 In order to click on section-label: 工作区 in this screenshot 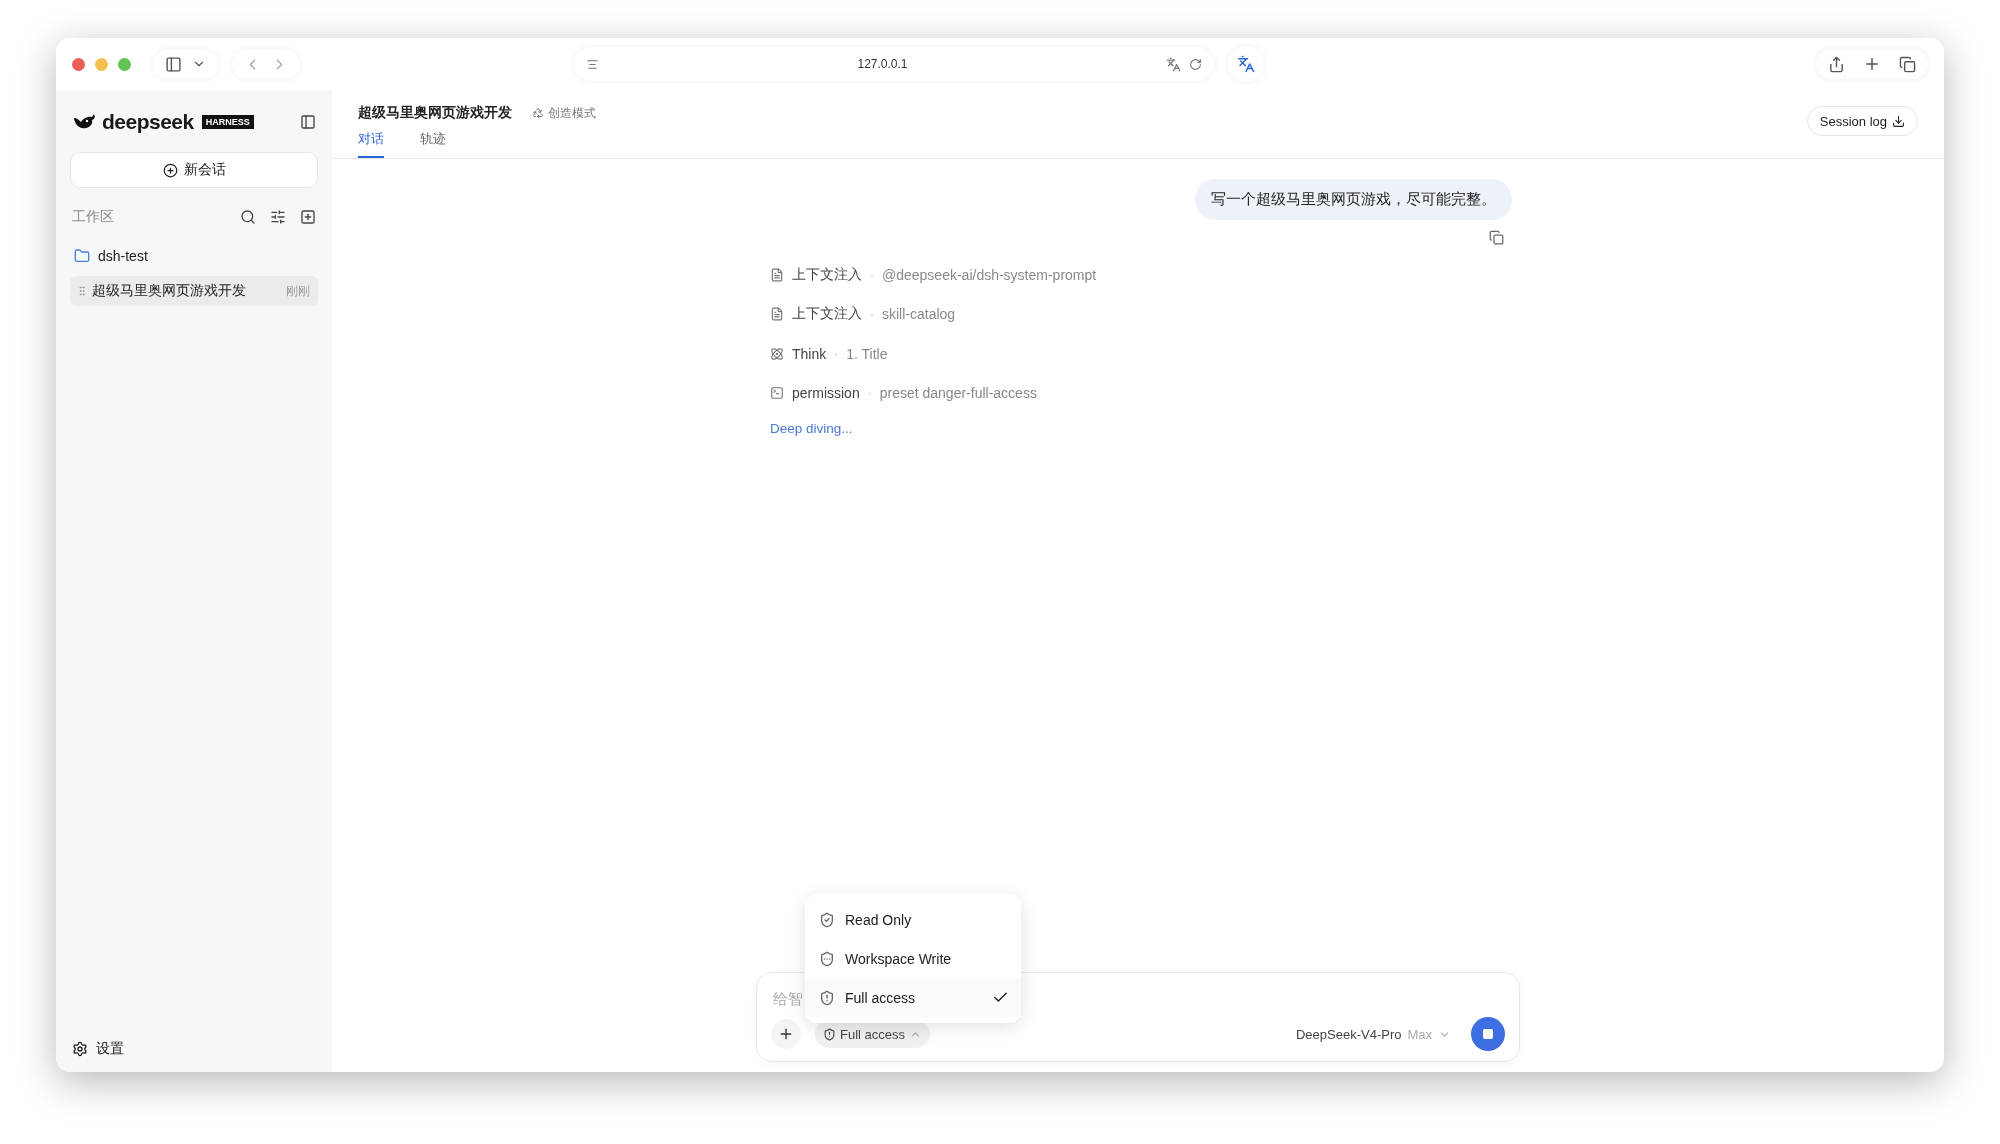, I will do `click(93, 217)`.